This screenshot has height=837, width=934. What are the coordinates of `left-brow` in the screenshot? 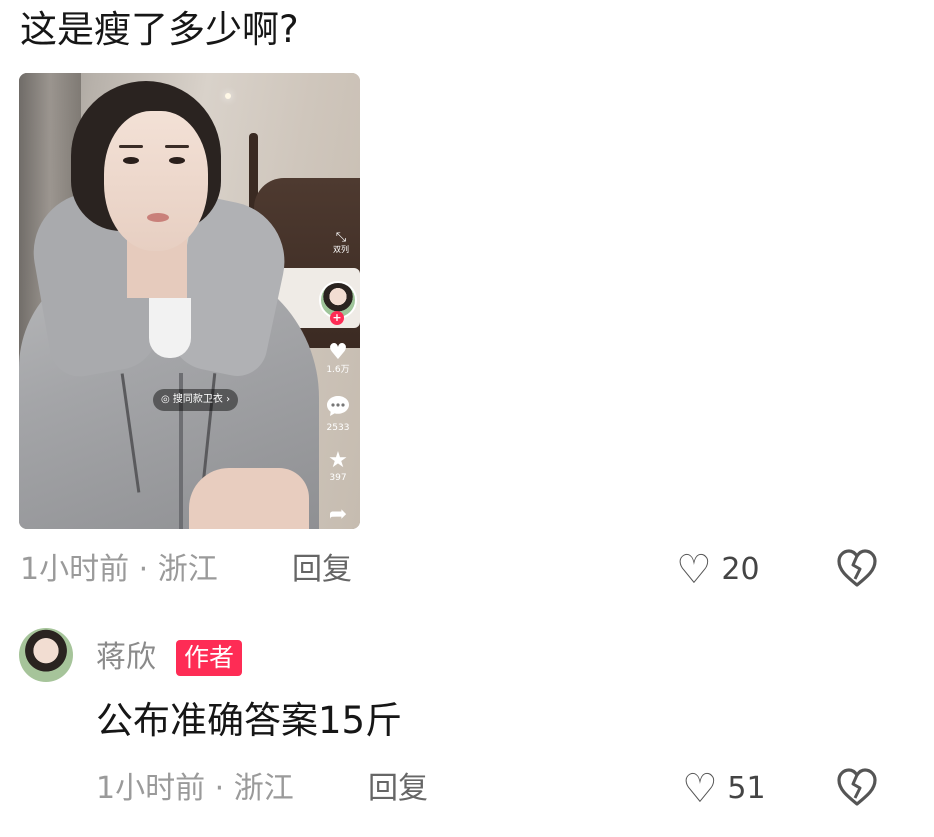 It's located at (131, 146).